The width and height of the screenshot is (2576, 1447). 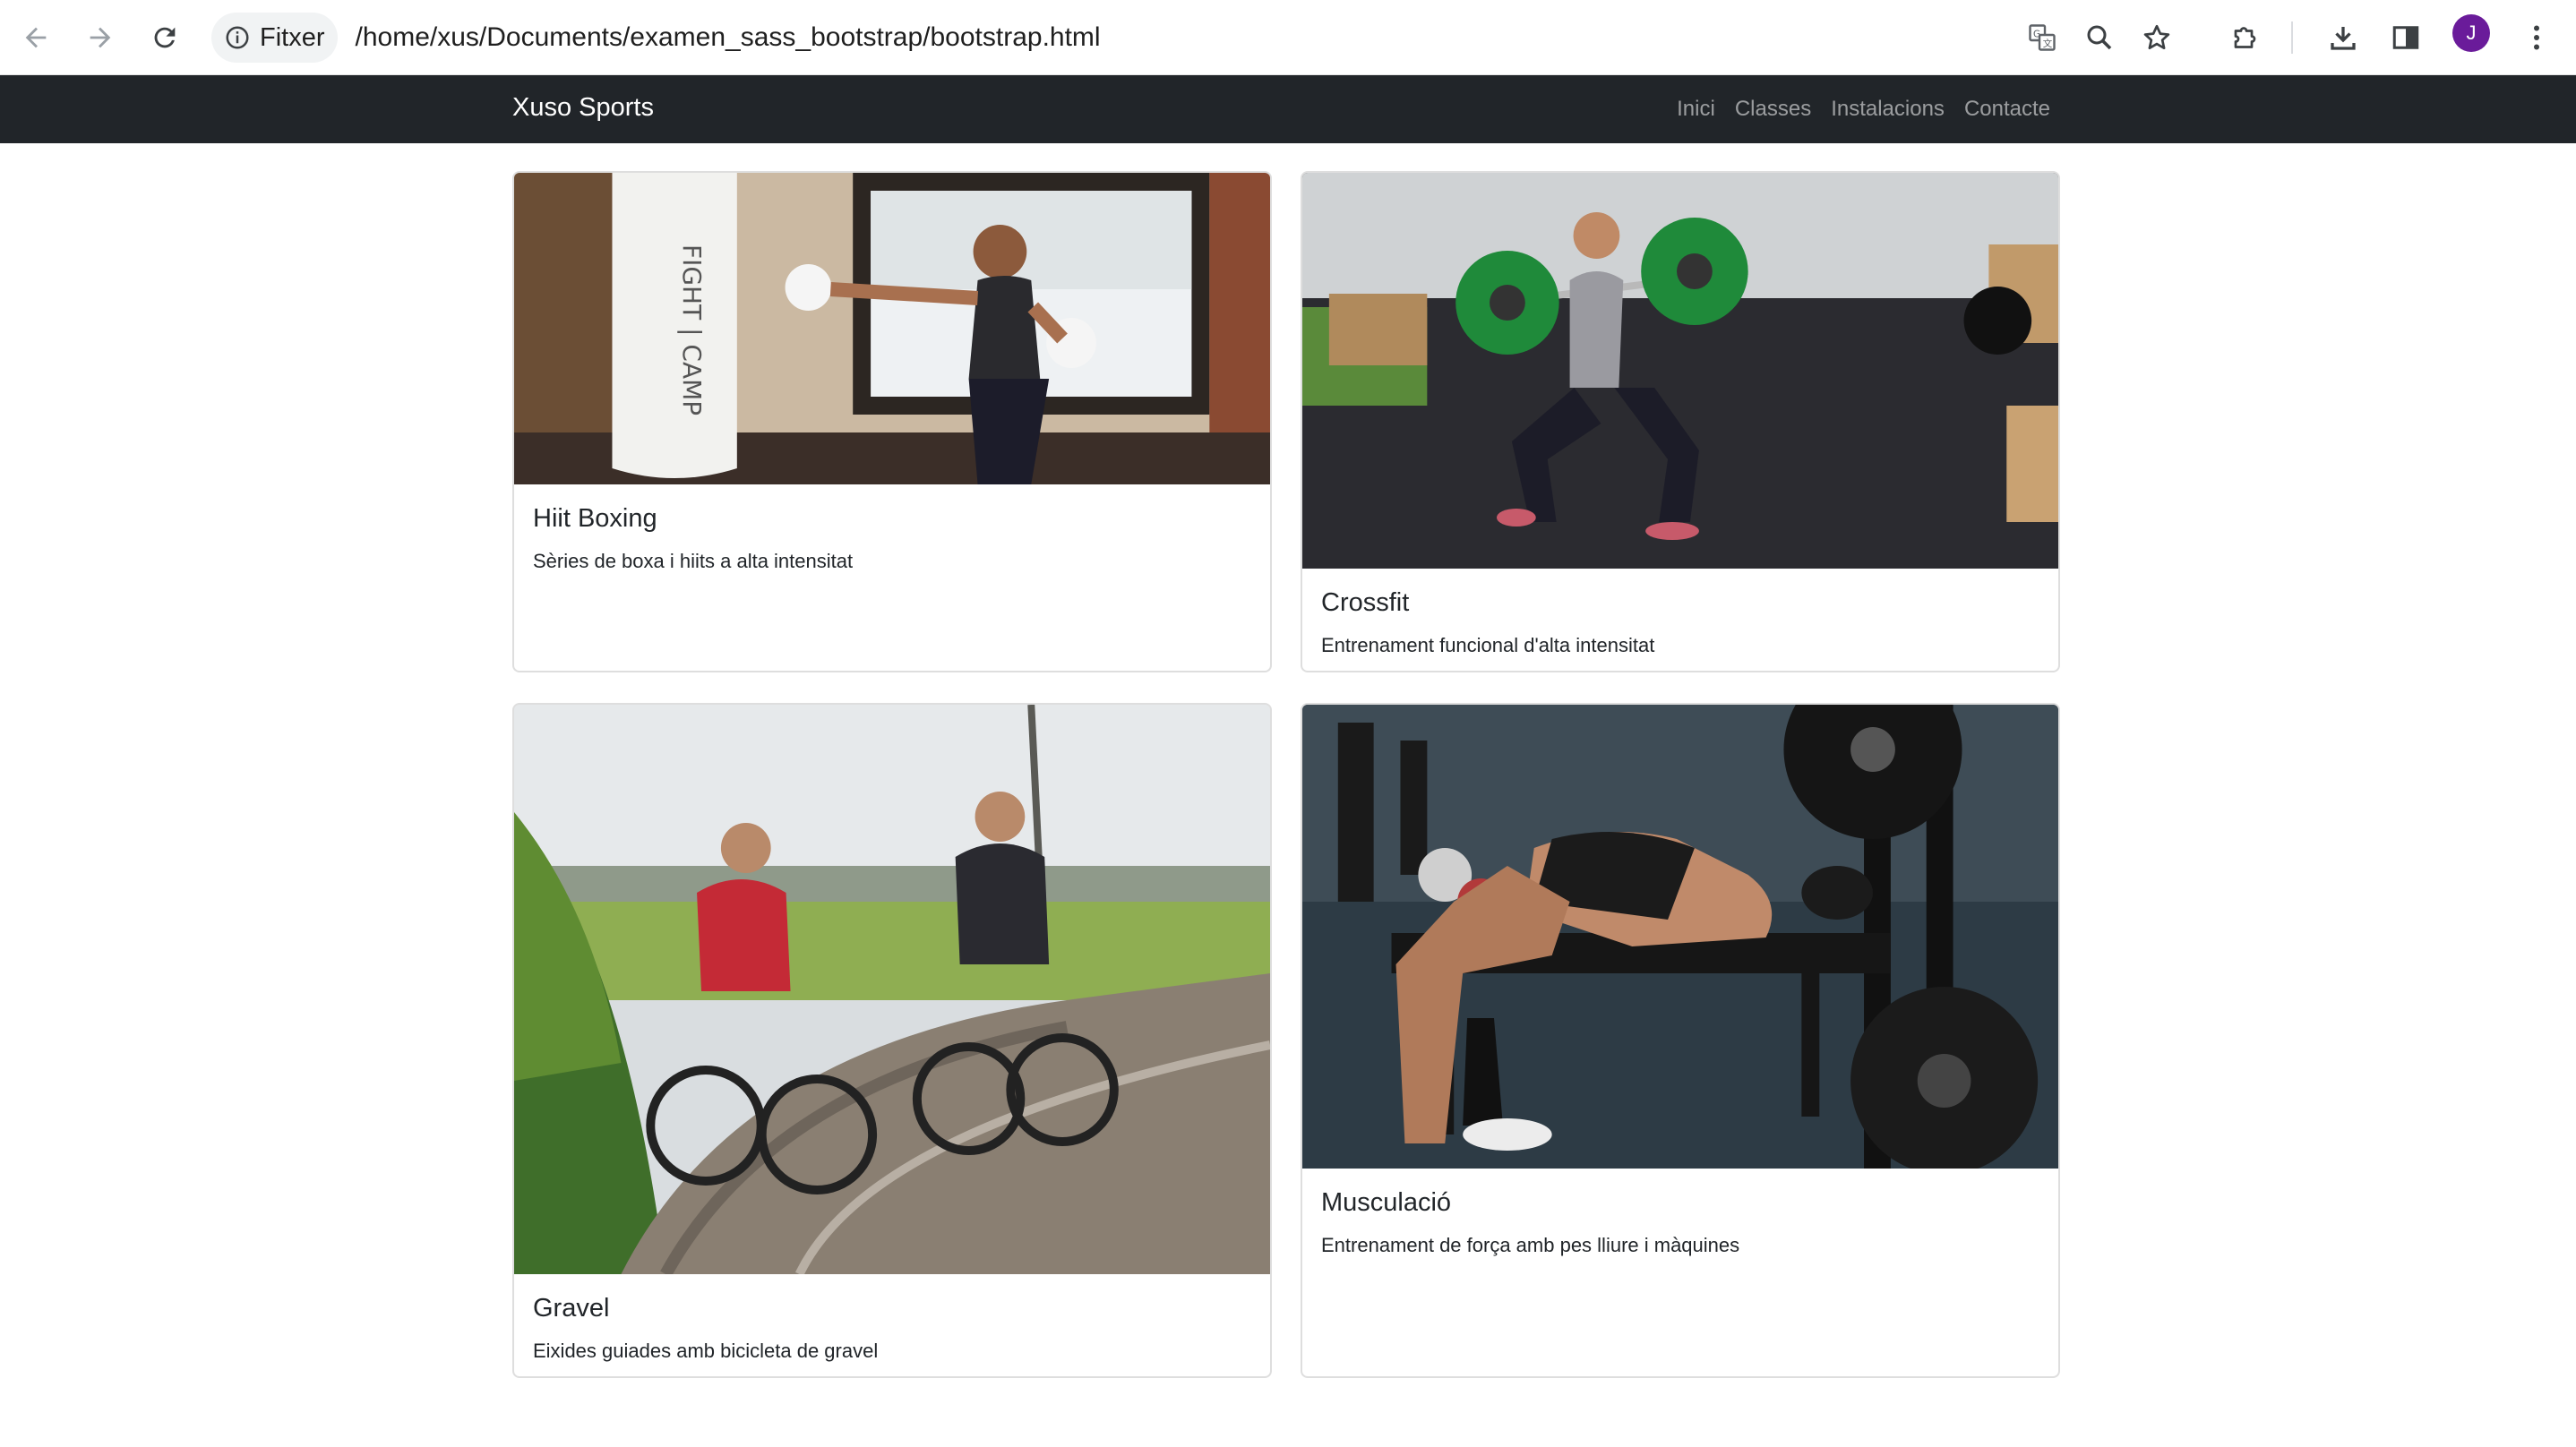 What do you see at coordinates (2292, 37) in the screenshot?
I see `toolbar-separator` at bounding box center [2292, 37].